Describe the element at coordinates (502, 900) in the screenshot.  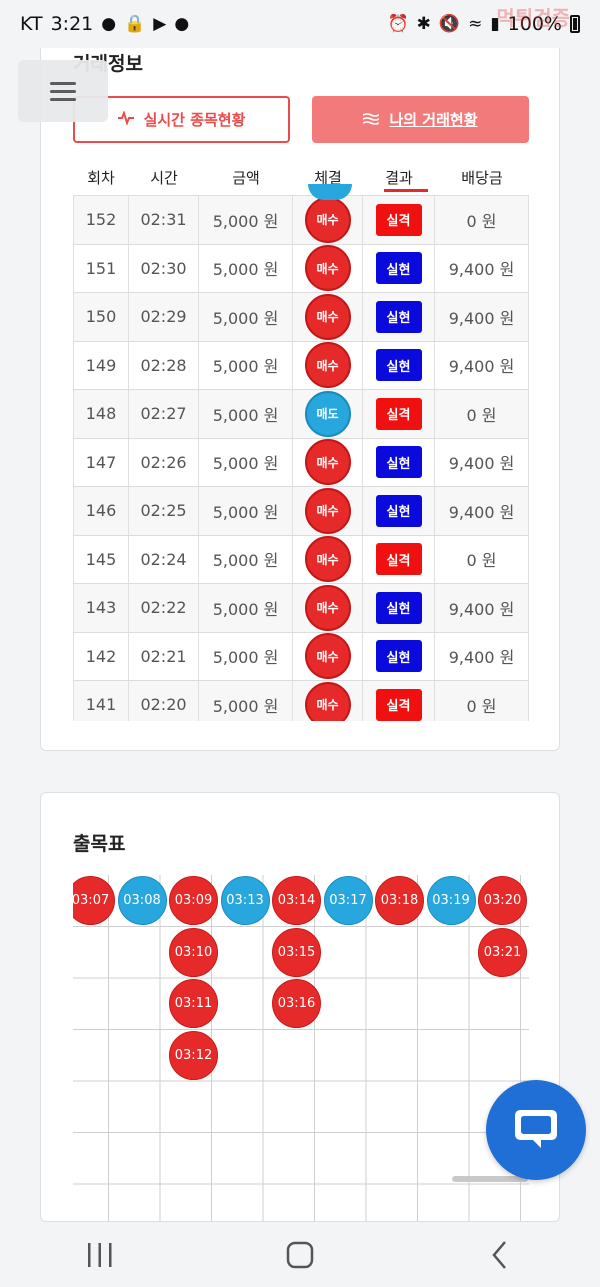
I see `board-bead-red: 03:20` at that location.